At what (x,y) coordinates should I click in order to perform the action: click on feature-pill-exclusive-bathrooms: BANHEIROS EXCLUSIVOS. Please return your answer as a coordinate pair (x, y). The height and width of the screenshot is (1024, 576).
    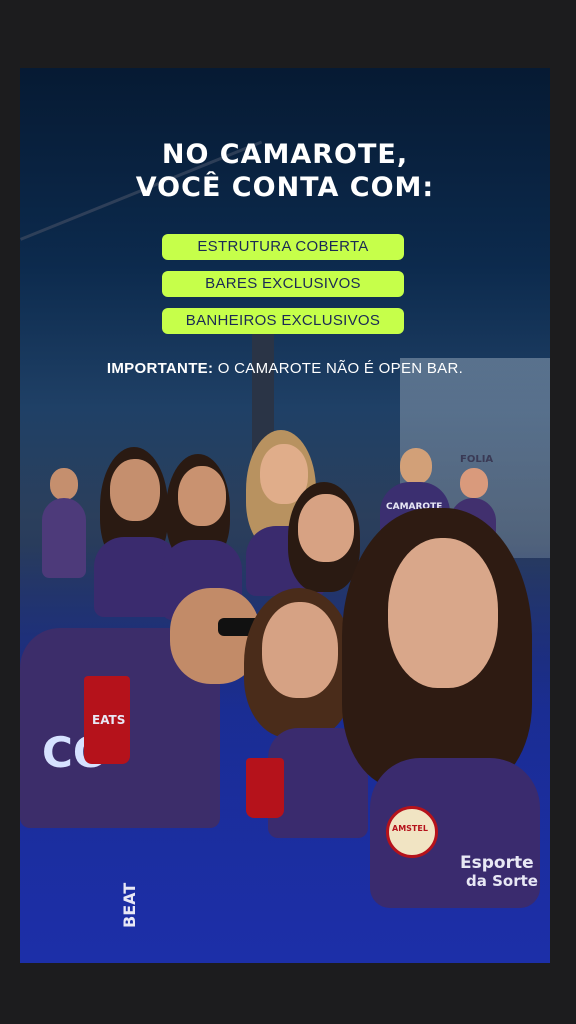
    Looking at the image, I should click on (283, 321).